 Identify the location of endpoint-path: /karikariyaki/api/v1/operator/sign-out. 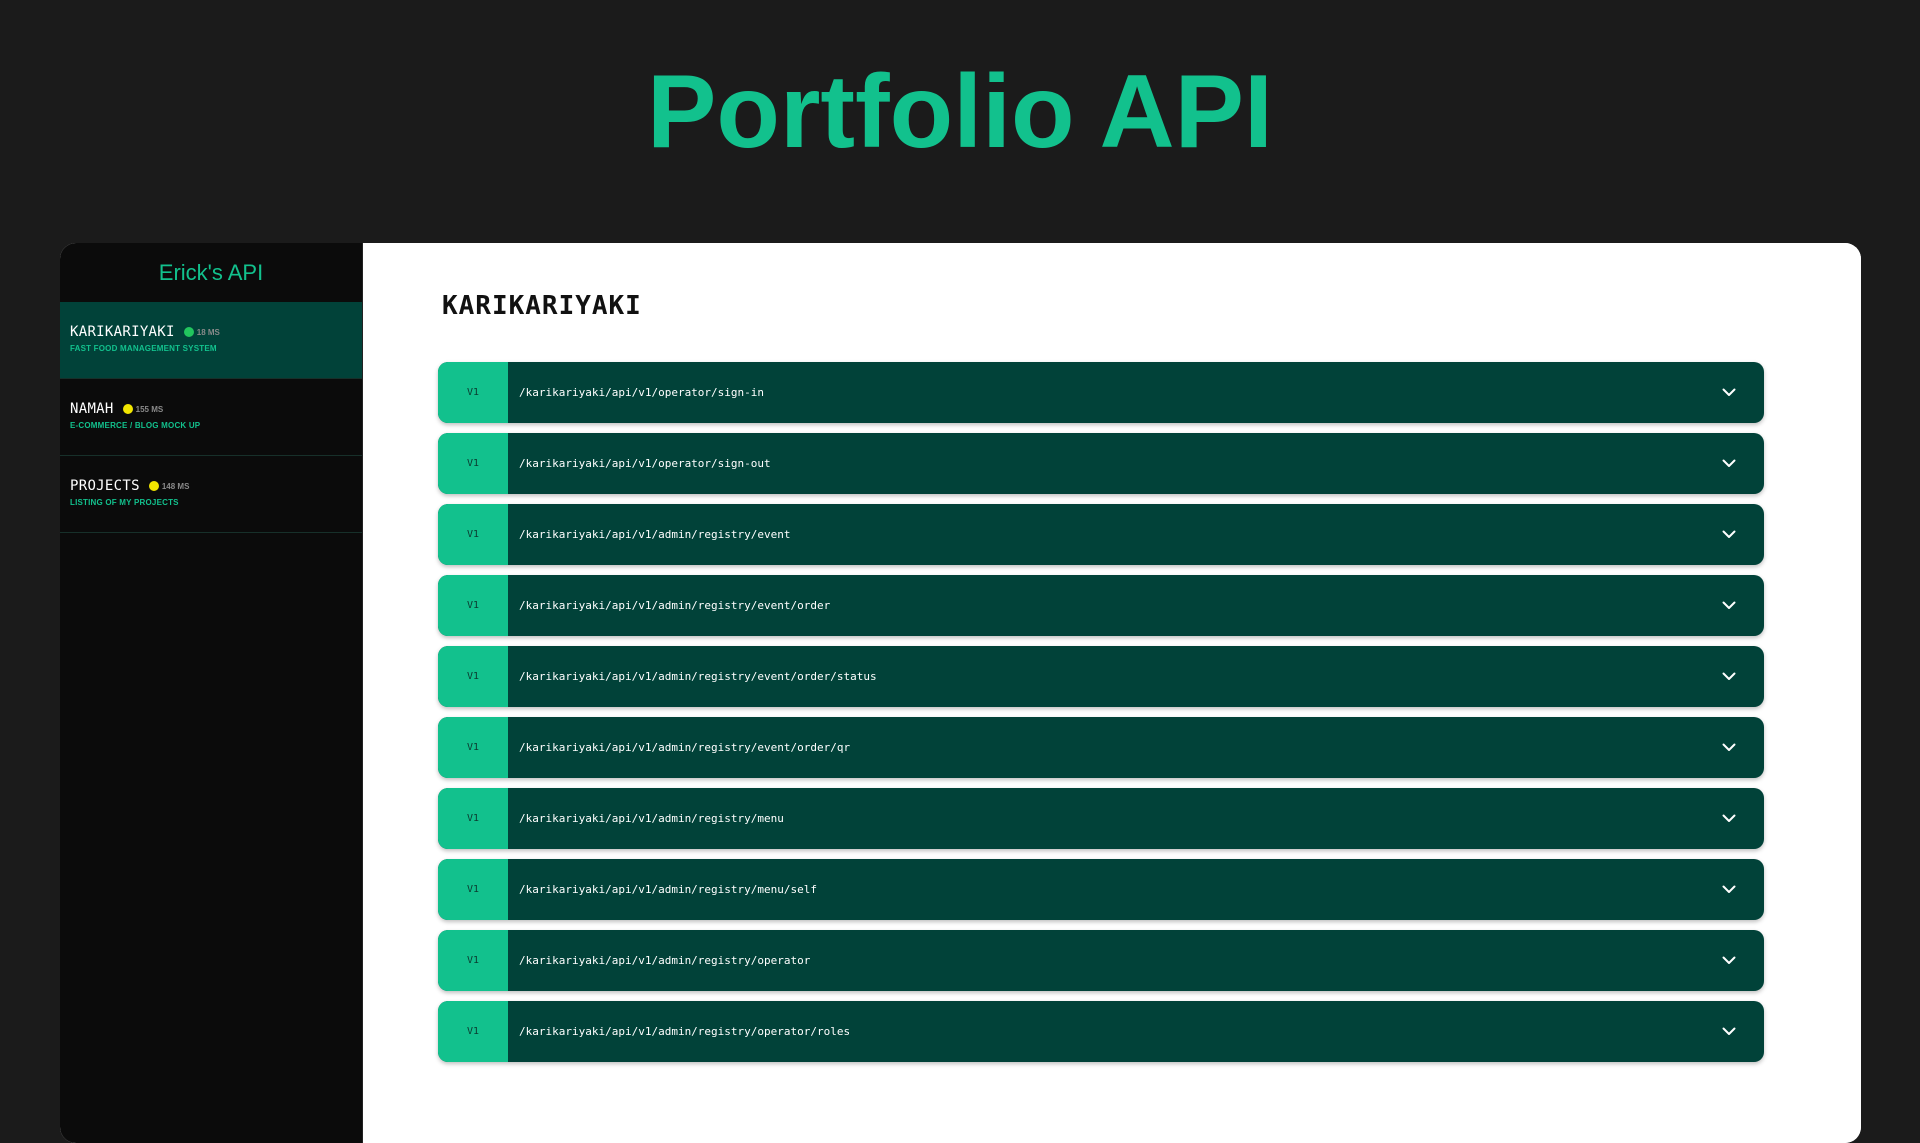
(645, 463).